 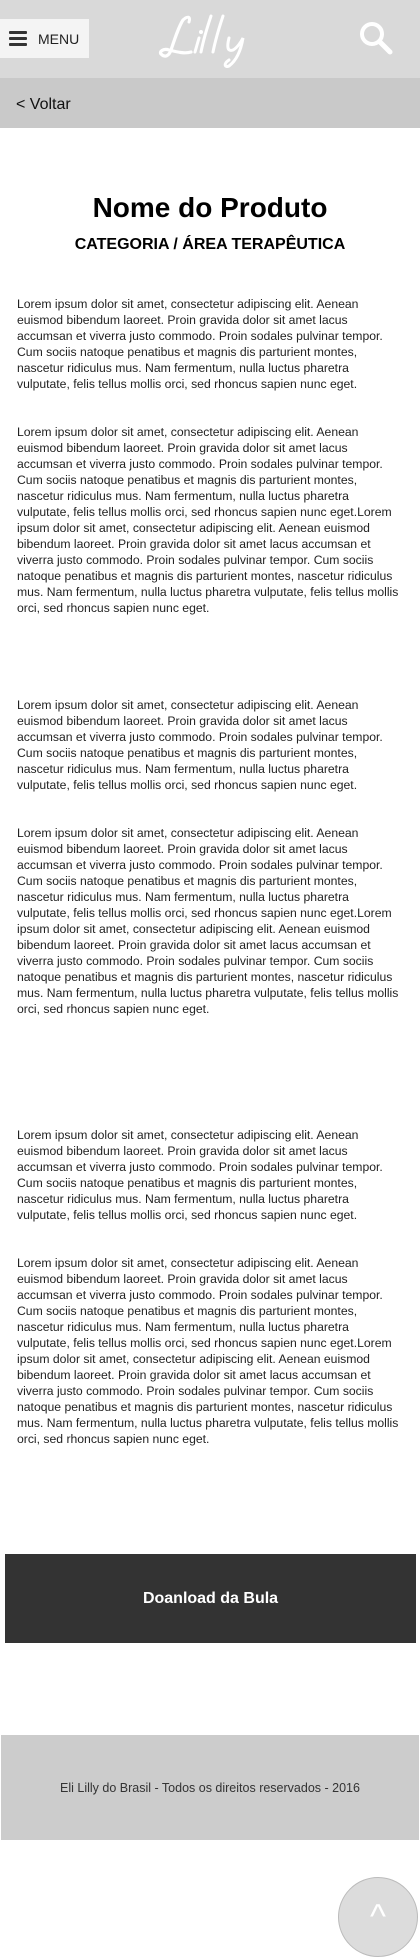 I want to click on menu-label: MENU, so click(x=59, y=39).